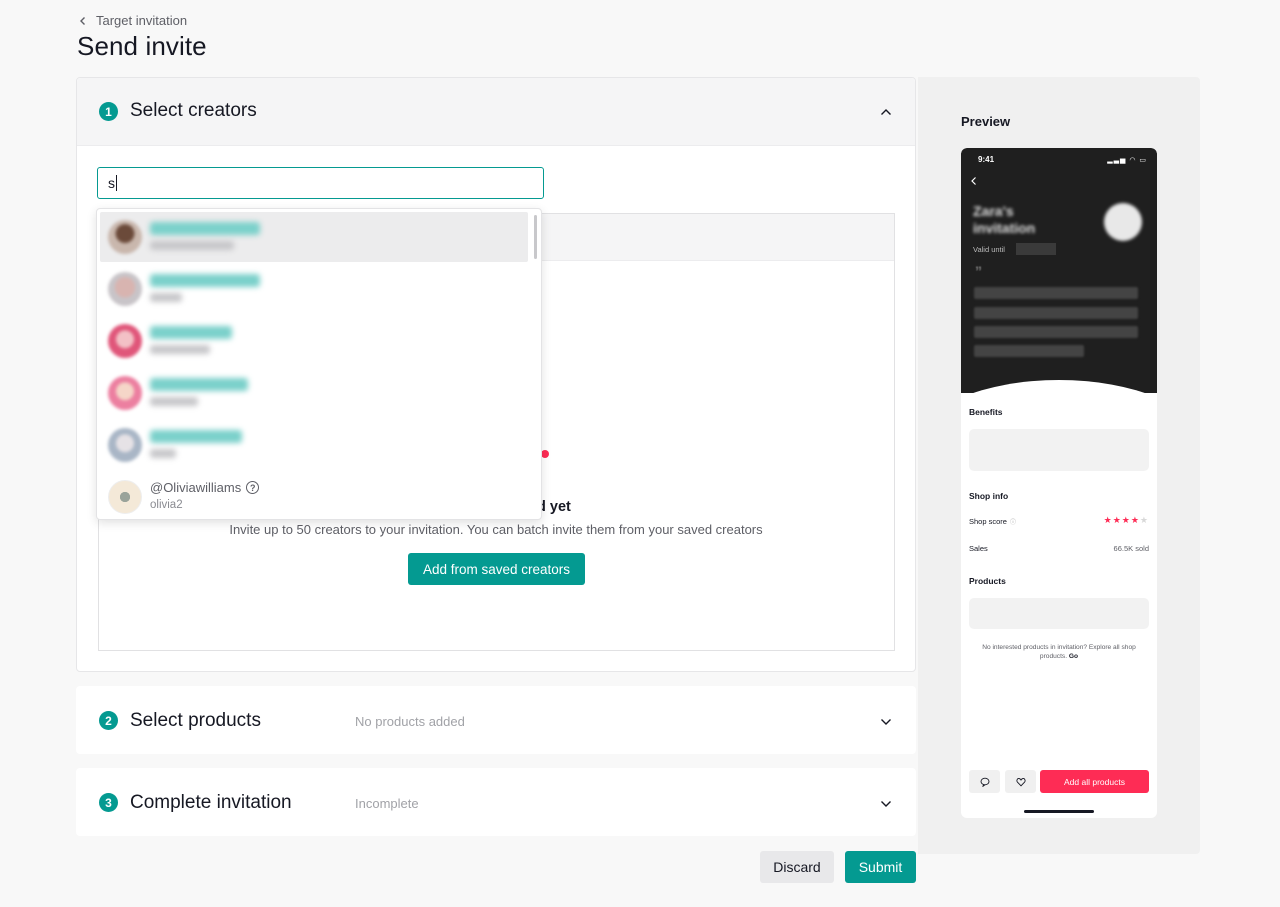 This screenshot has width=1280, height=907. I want to click on empty-state-illustration, so click(545, 454).